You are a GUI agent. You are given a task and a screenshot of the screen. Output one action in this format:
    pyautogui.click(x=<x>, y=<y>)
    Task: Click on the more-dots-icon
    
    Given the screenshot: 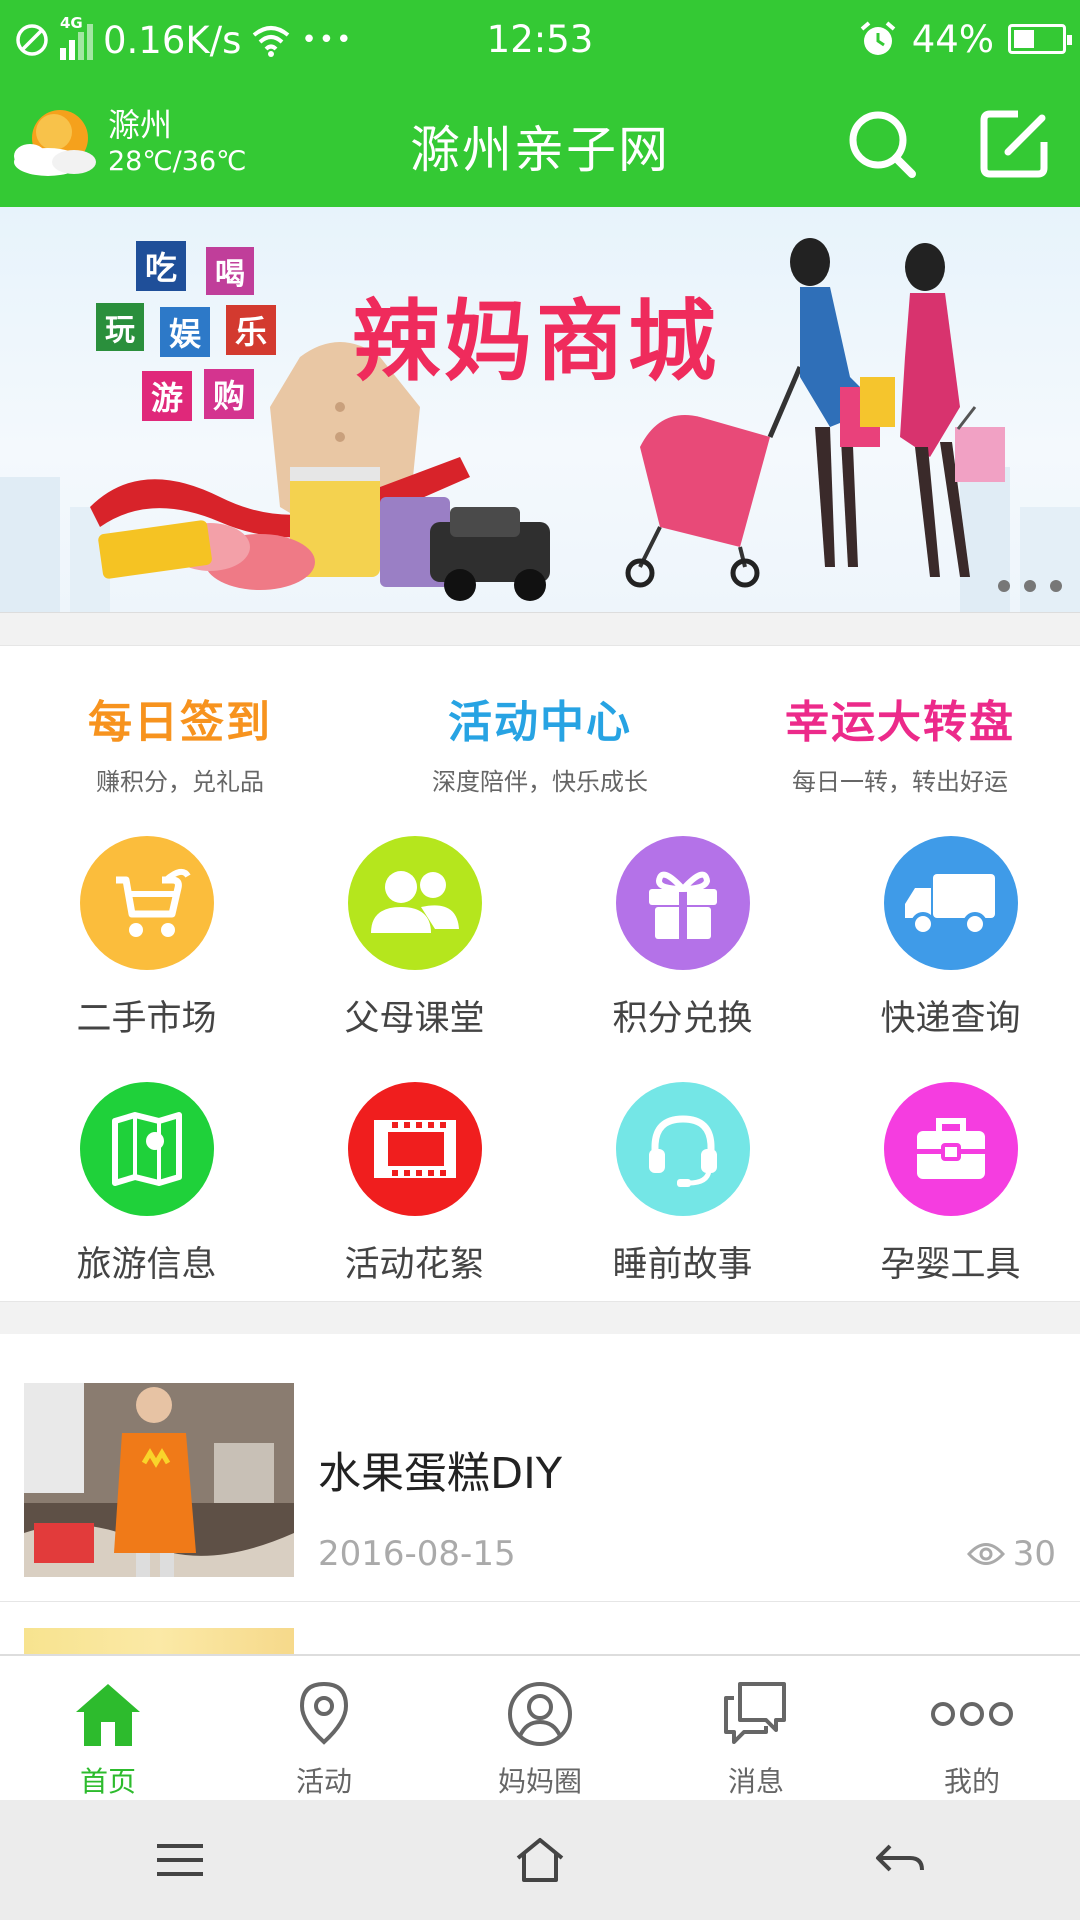 What is the action you would take?
    pyautogui.click(x=972, y=1714)
    